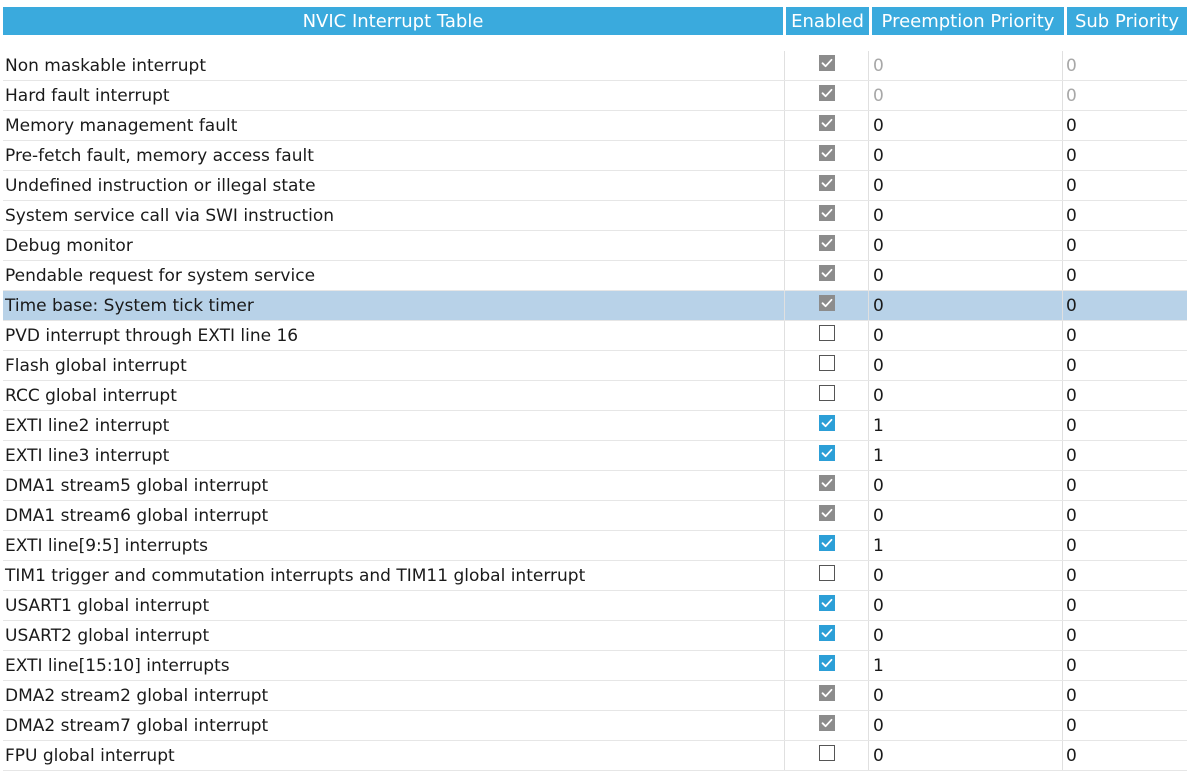 This screenshot has height=774, width=1191. What do you see at coordinates (595, 756) in the screenshot?
I see `table-row: FPU global interrupt 0 0` at bounding box center [595, 756].